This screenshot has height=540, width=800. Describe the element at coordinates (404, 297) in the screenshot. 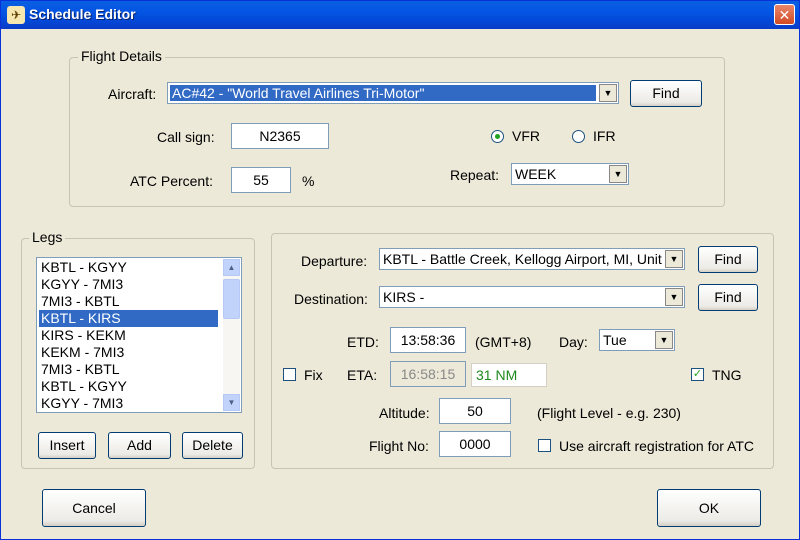

I see `destination-select-value: KIRS -` at that location.